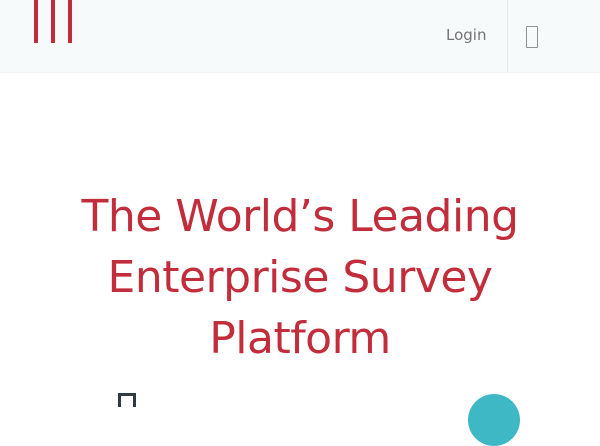  I want to click on login-link: Login, so click(466, 35).